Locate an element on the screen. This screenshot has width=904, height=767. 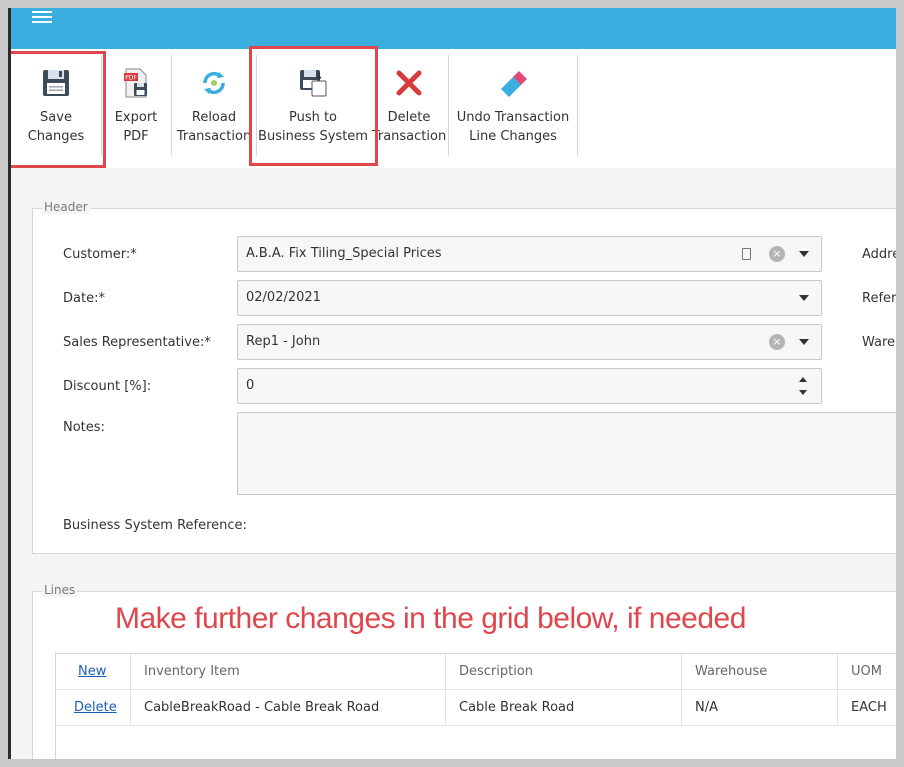
reload-icon is located at coordinates (214, 83).